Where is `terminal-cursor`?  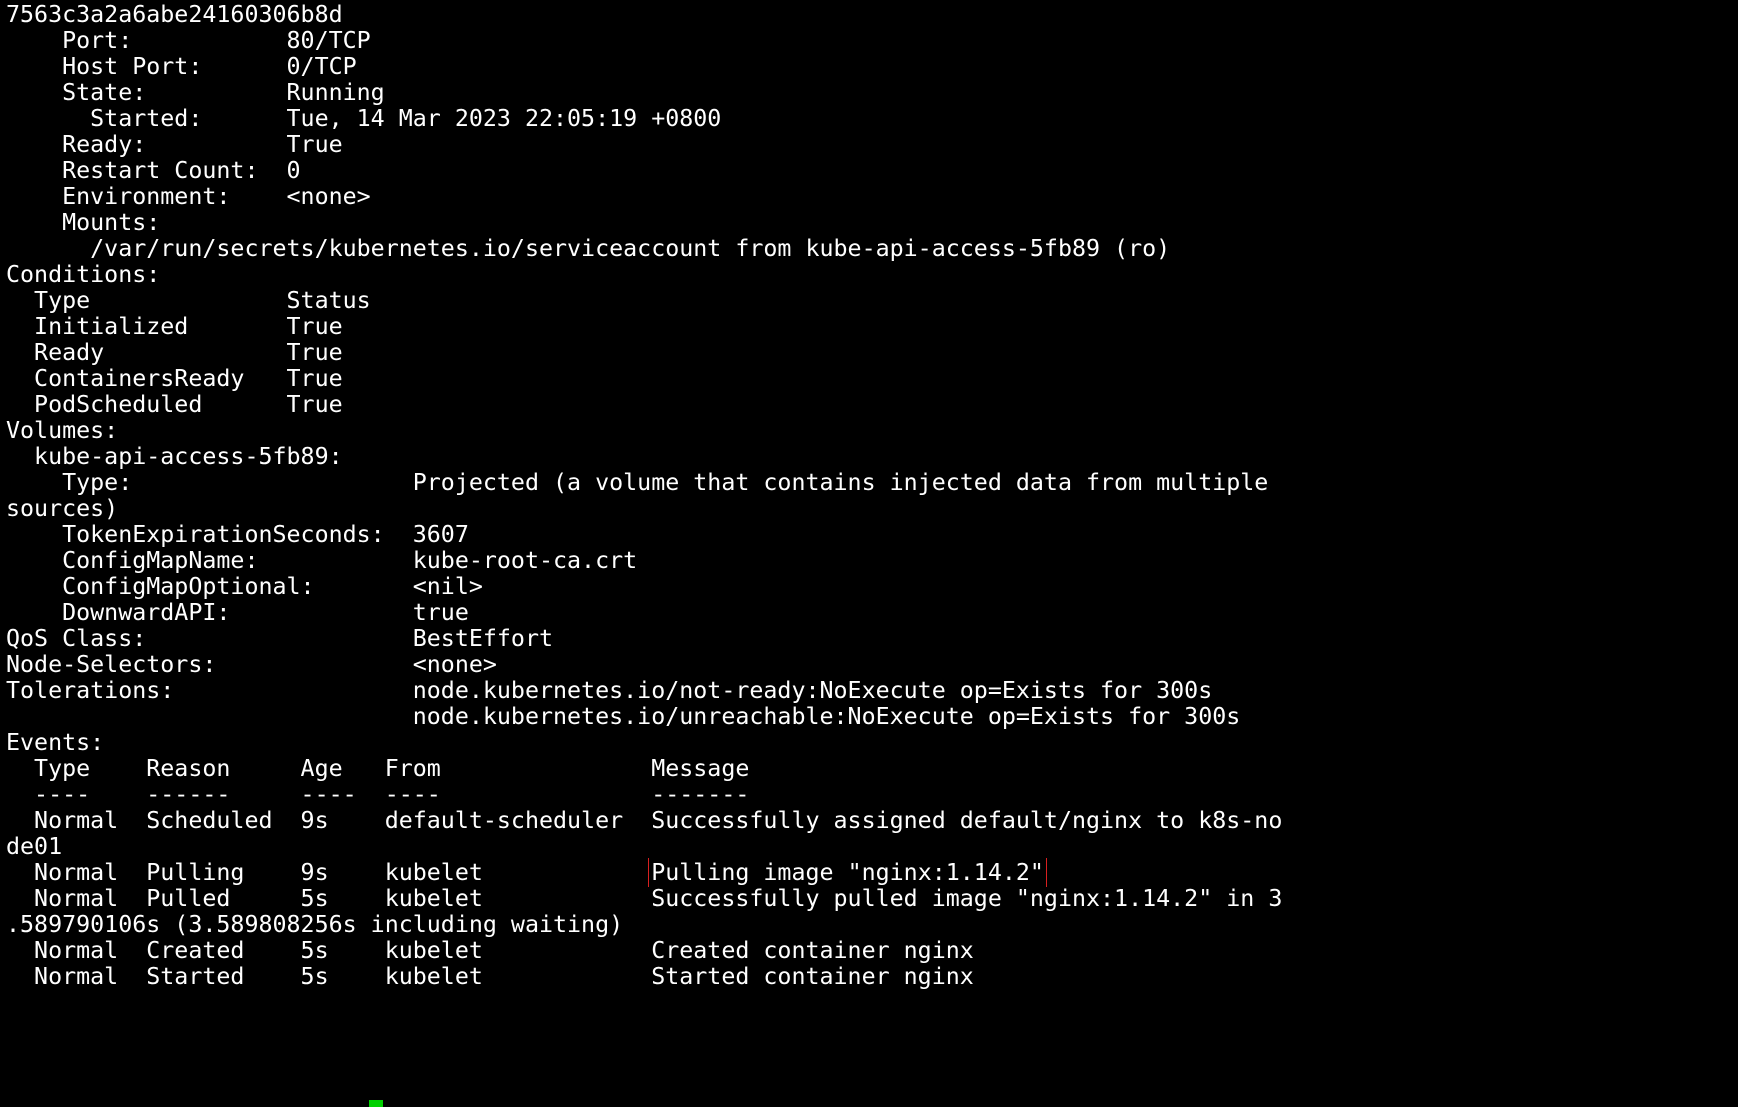 terminal-cursor is located at coordinates (376, 1103).